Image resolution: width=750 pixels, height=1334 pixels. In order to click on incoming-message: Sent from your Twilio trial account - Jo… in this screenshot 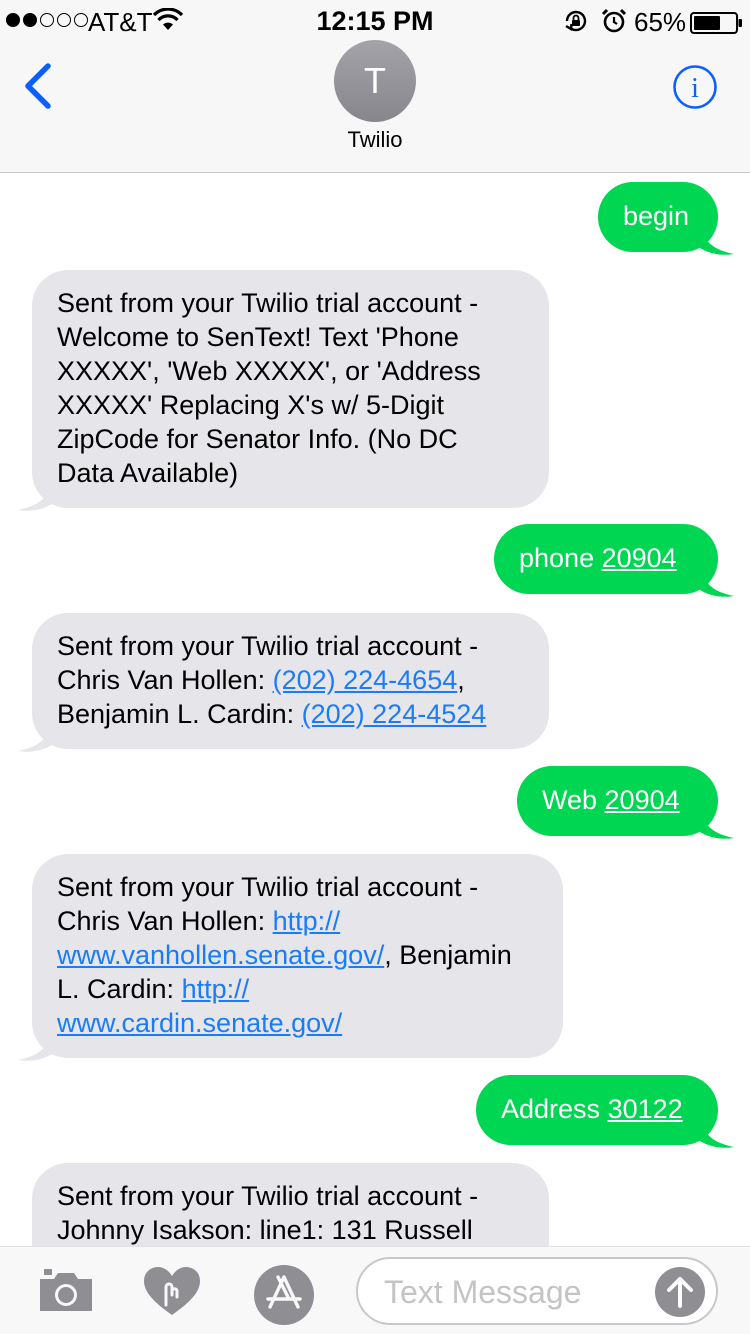, I will do `click(375, 1204)`.